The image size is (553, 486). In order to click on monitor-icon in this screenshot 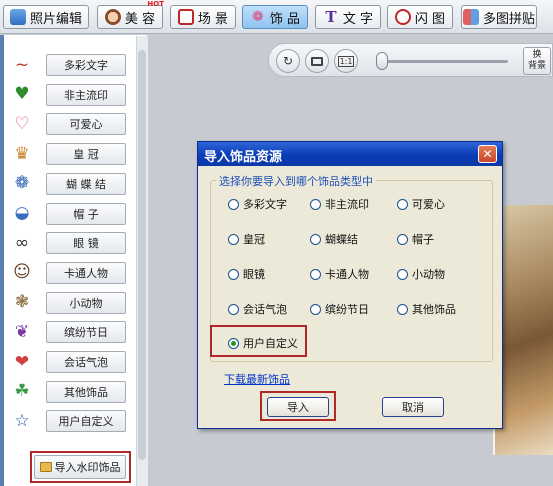, I will do `click(317, 61)`.